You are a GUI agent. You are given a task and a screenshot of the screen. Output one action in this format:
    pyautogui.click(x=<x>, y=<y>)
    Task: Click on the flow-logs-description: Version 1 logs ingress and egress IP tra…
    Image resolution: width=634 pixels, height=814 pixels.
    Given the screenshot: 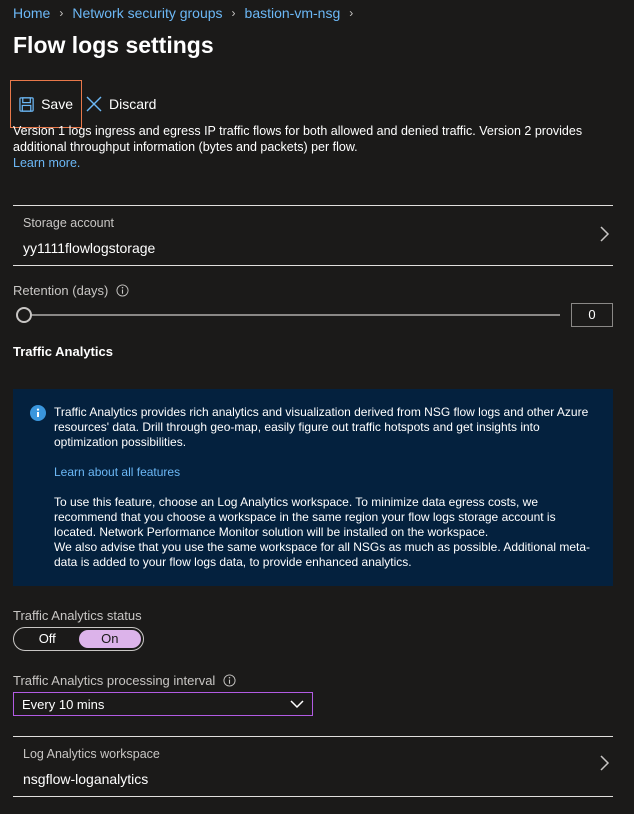 What is the action you would take?
    pyautogui.click(x=318, y=147)
    